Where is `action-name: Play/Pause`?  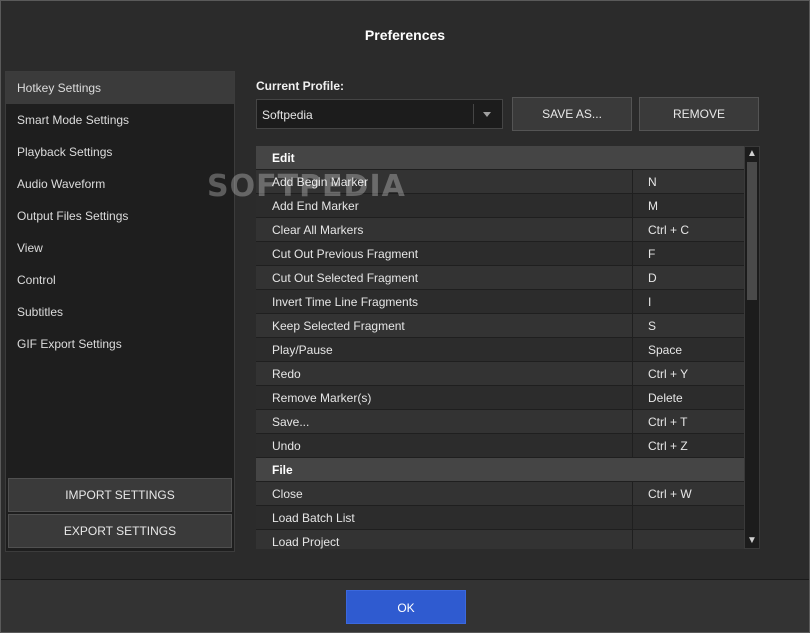
action-name: Play/Pause is located at coordinates (302, 350).